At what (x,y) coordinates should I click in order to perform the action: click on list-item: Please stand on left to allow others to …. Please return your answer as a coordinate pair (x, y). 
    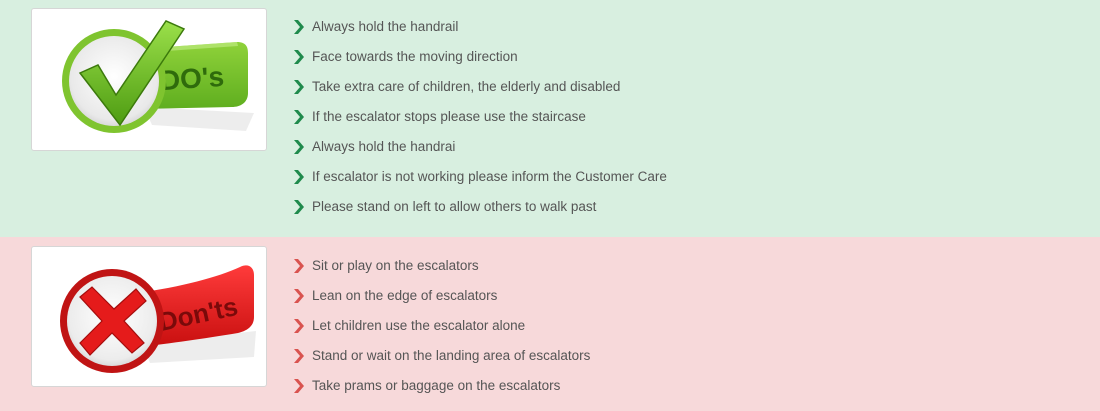
    Looking at the image, I should click on (479, 212).